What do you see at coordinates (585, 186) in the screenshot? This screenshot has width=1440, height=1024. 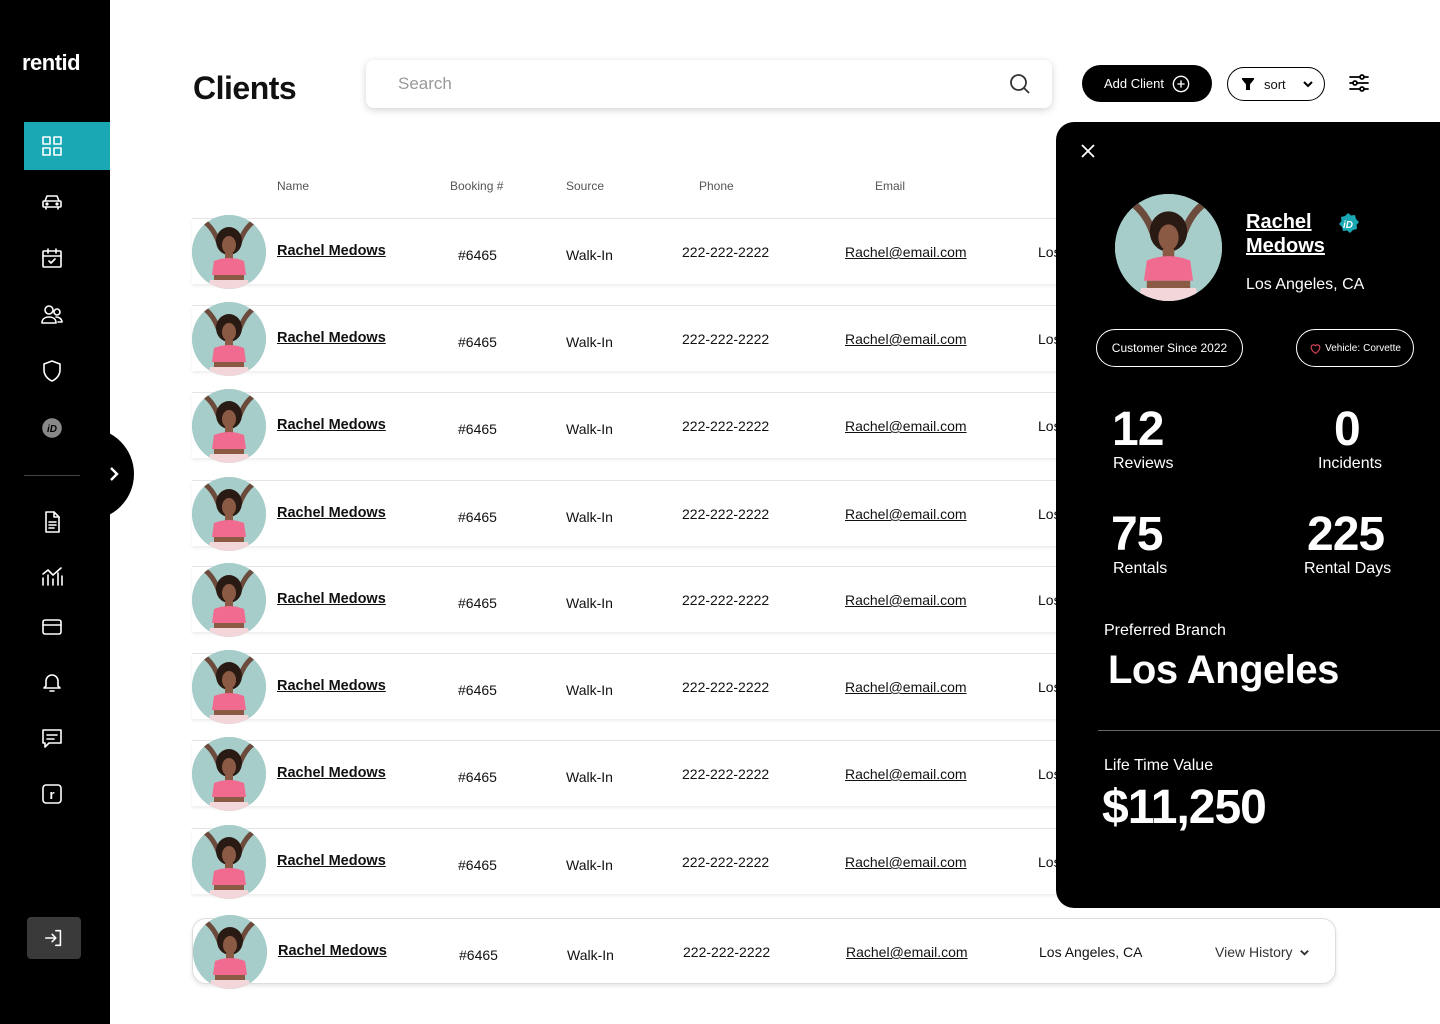 I see `column-header-source: Source` at bounding box center [585, 186].